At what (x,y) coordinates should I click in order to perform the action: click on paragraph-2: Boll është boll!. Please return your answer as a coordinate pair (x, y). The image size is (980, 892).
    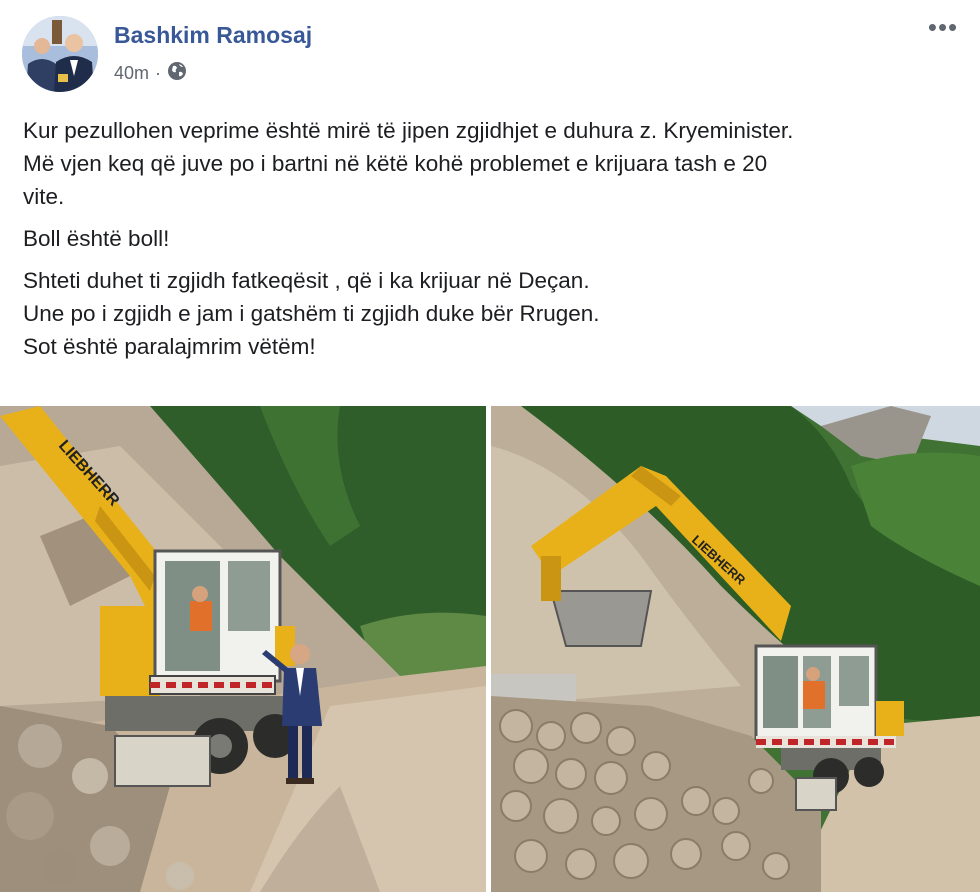
    Looking at the image, I should click on (488, 238).